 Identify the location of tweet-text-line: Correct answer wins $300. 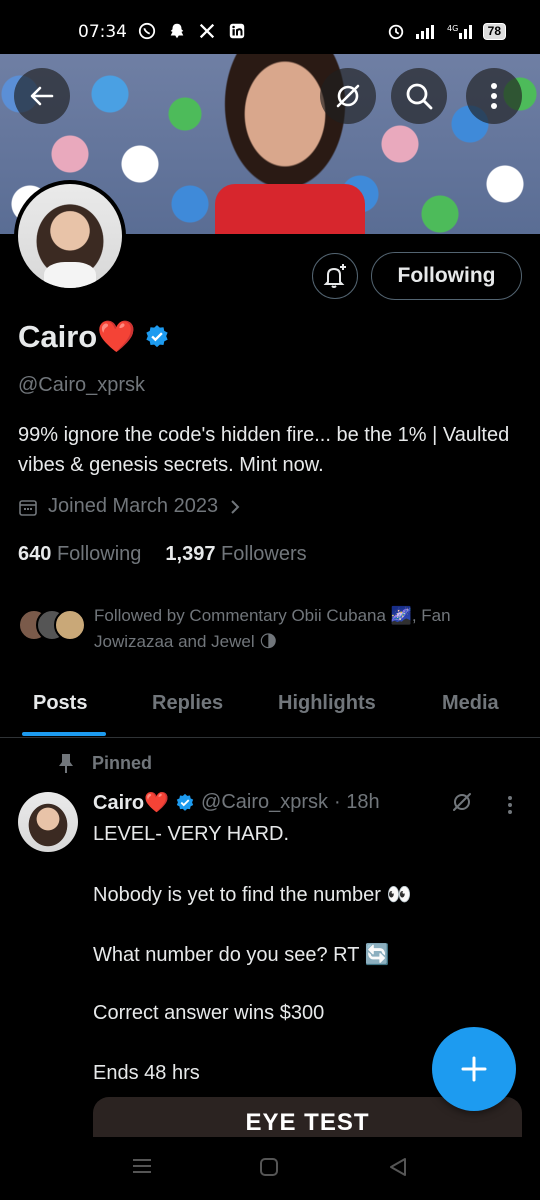
(209, 1013).